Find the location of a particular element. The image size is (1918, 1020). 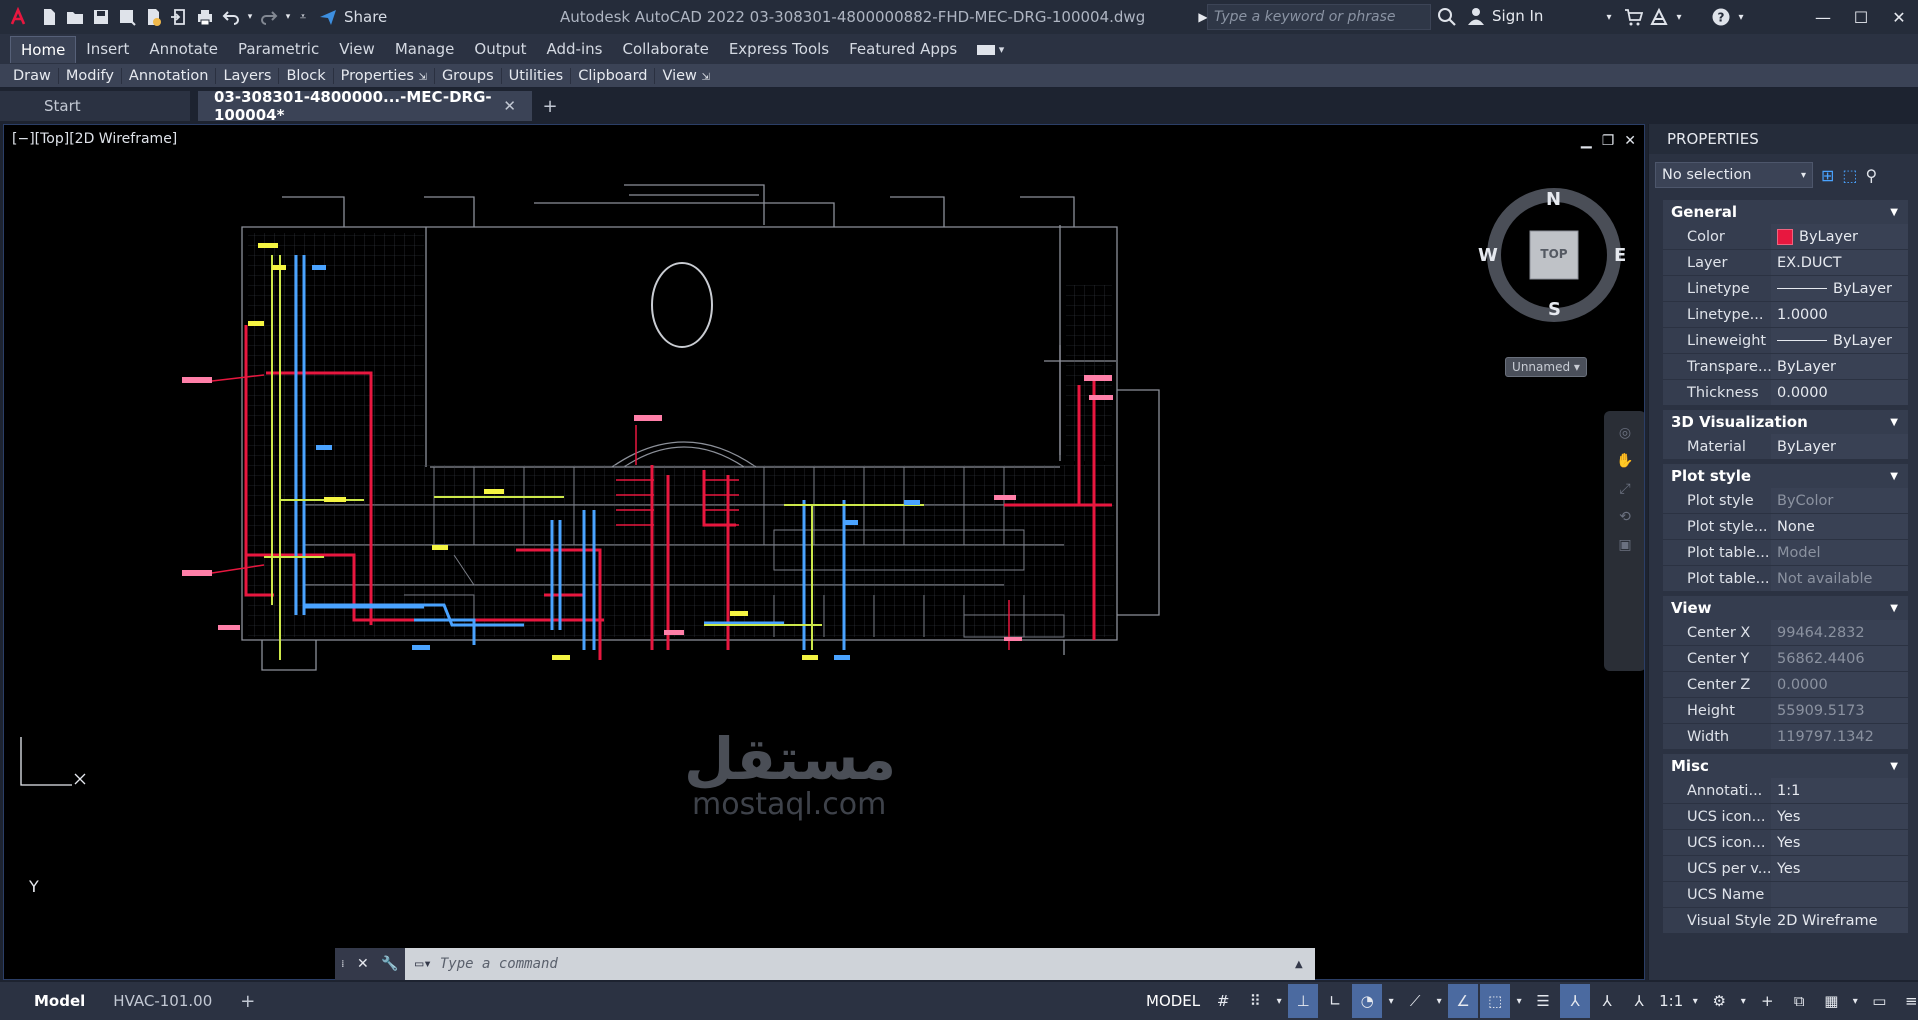

prop-row: Plot style... None is located at coordinates (1785, 527).